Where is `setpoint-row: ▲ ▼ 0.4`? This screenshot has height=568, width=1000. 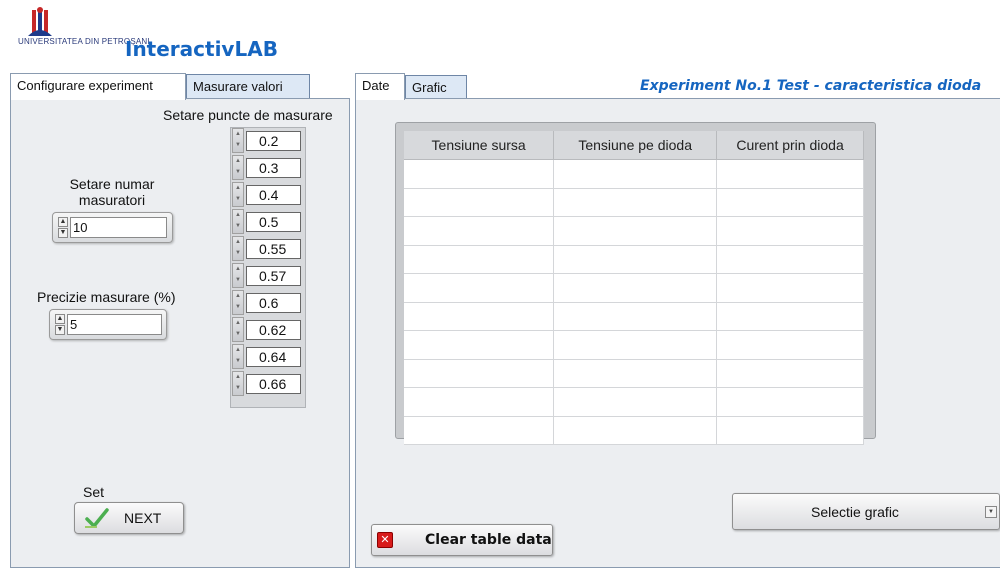
setpoint-row: ▲ ▼ 0.4 is located at coordinates (267, 194).